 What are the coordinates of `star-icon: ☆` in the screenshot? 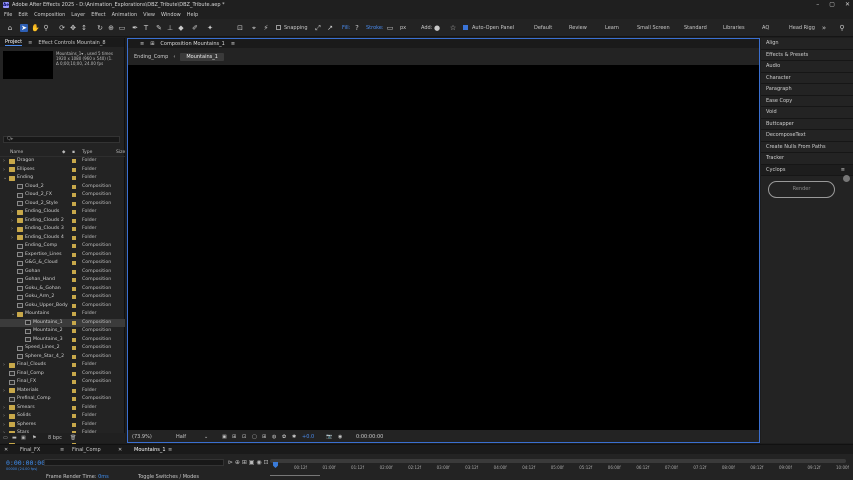 It's located at (453, 28).